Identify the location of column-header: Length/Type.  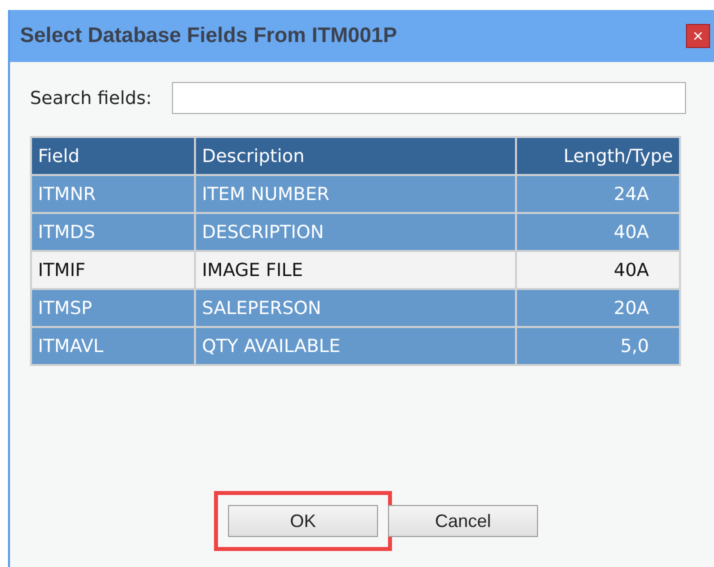
(598, 156).